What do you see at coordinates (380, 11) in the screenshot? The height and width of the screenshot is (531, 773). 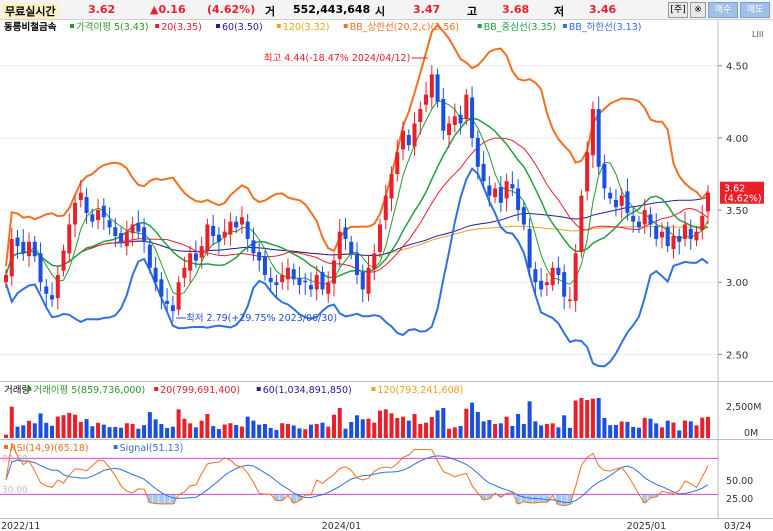 I see `open-label: 시` at bounding box center [380, 11].